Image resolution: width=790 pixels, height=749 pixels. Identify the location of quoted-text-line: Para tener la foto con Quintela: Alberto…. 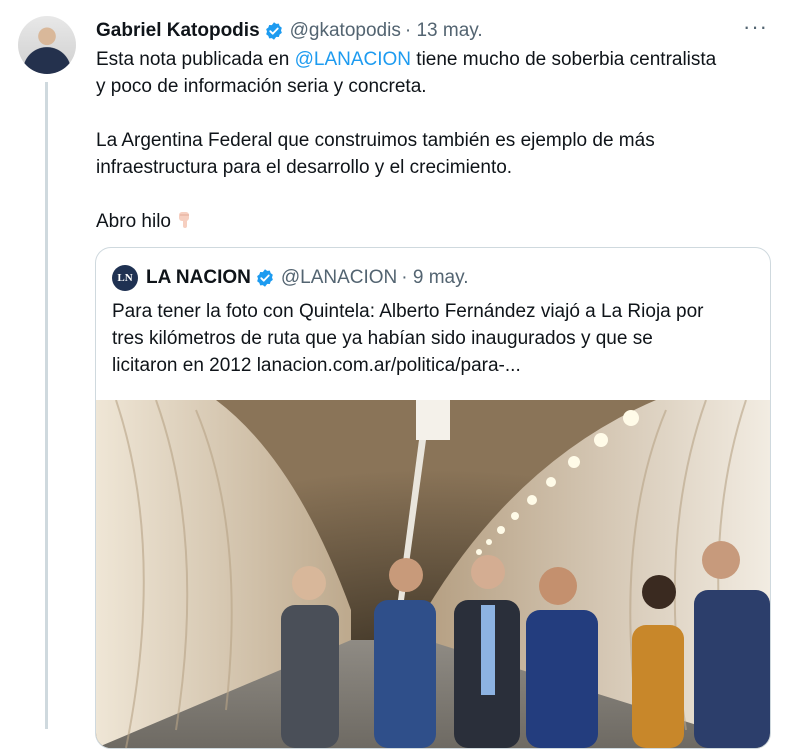
(408, 311).